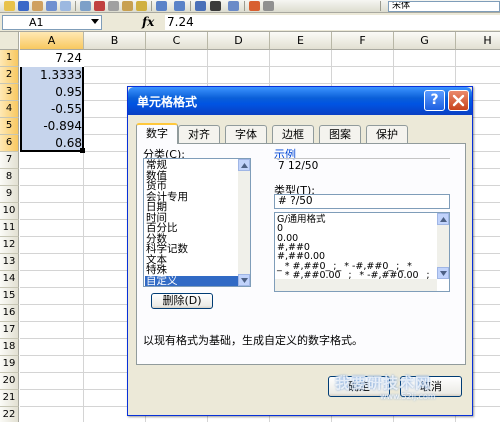 The height and width of the screenshot is (422, 500). What do you see at coordinates (191, 280) in the screenshot?
I see `category-item: 自定义` at bounding box center [191, 280].